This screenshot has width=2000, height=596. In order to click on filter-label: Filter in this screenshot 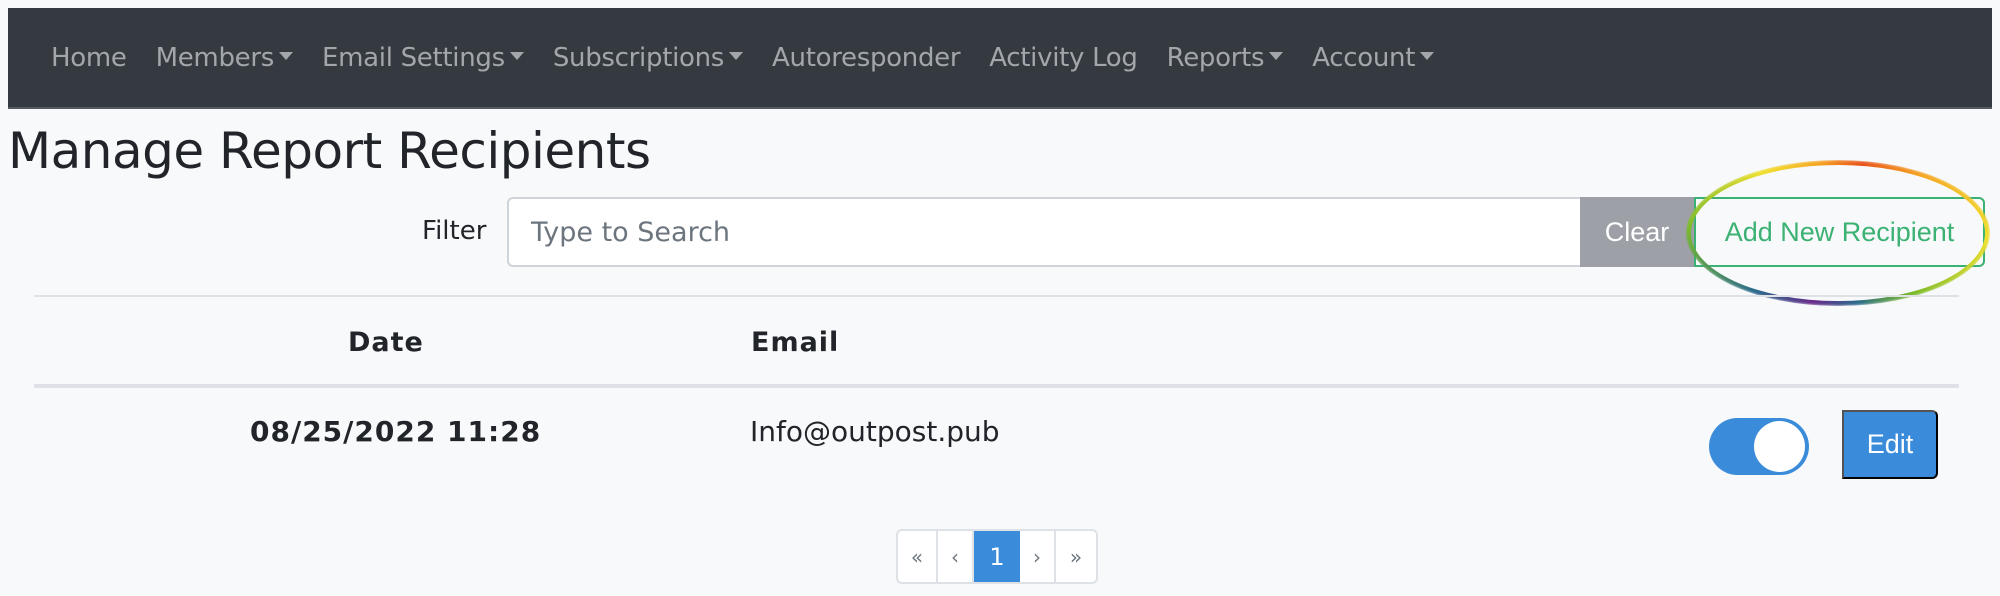, I will do `click(454, 231)`.